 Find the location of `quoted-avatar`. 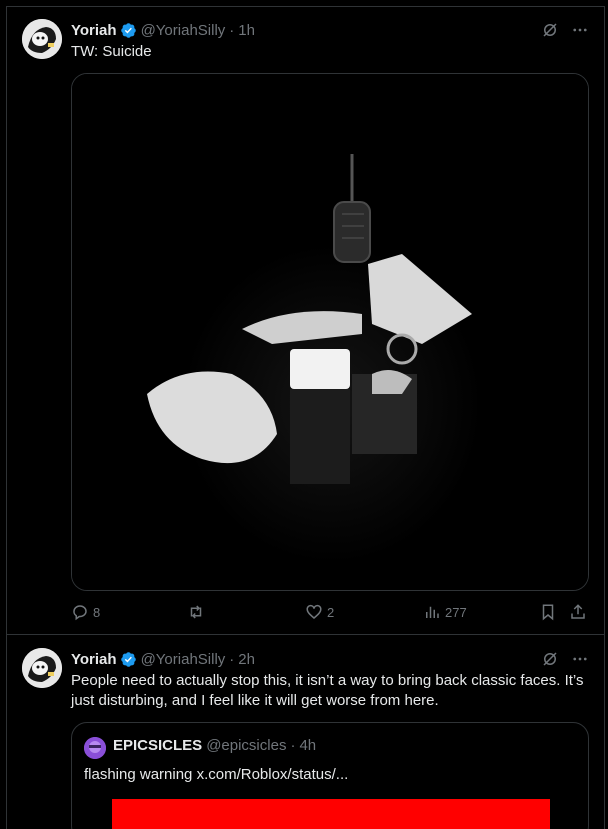

quoted-avatar is located at coordinates (95, 748).